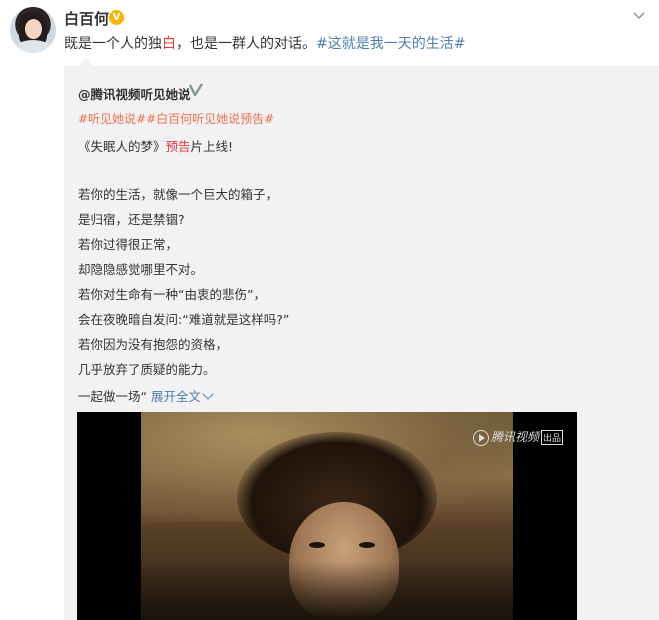  I want to click on play-logo-icon, so click(480, 437).